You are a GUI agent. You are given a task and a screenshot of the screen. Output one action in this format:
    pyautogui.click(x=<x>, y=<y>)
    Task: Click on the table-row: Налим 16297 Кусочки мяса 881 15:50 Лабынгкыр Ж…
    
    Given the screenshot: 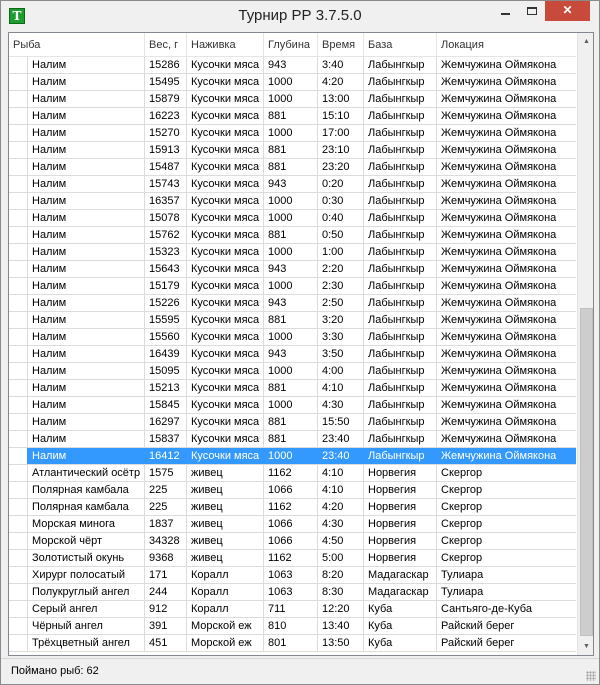 What is the action you would take?
    pyautogui.click(x=292, y=422)
    